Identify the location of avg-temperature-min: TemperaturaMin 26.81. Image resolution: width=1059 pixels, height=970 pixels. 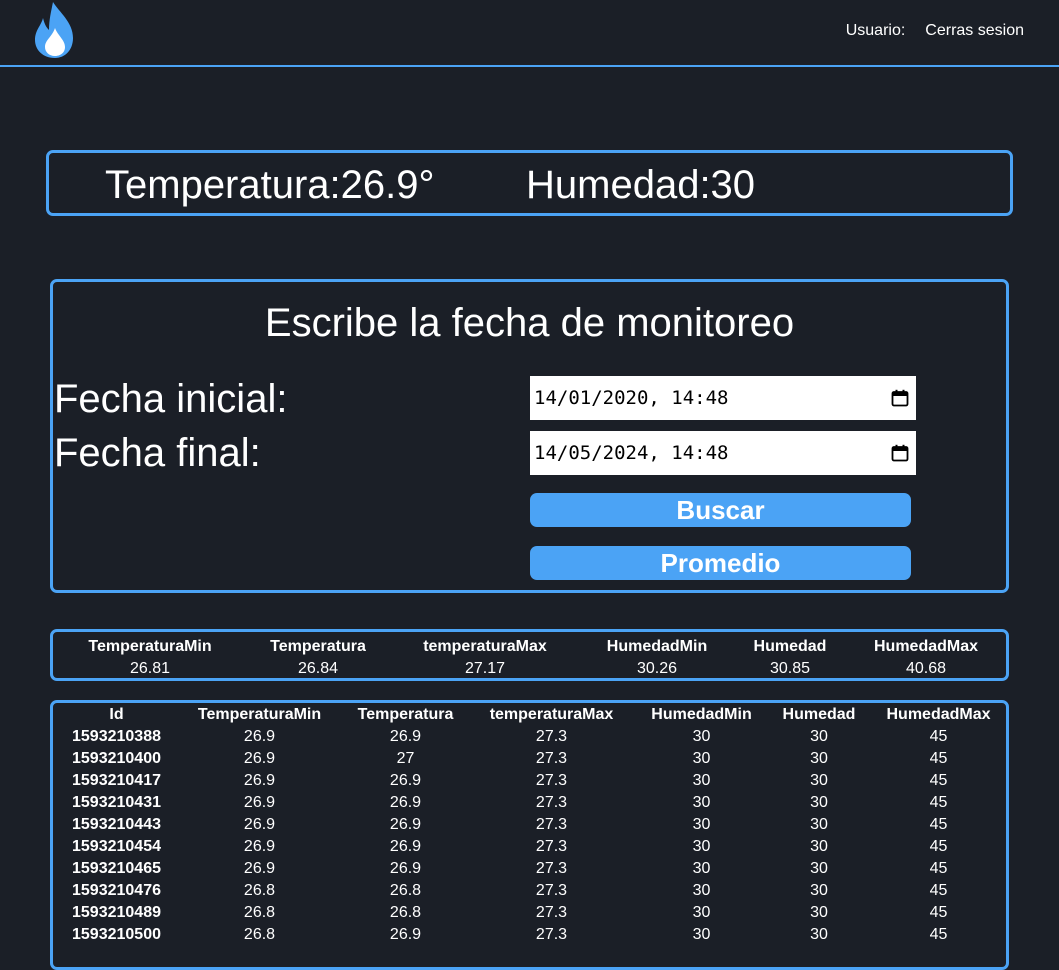
(149, 658).